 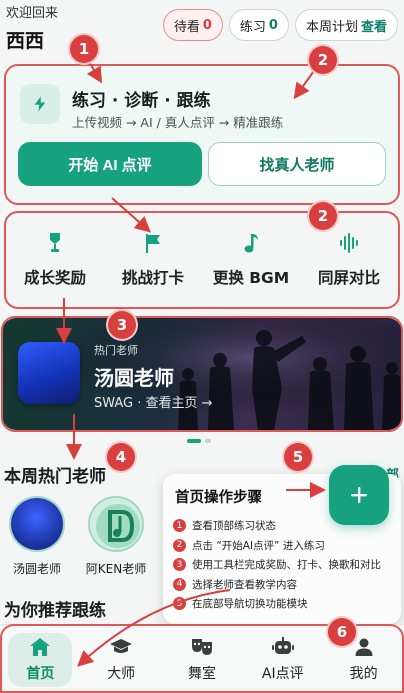 I want to click on step-number: 5, so click(x=179, y=604).